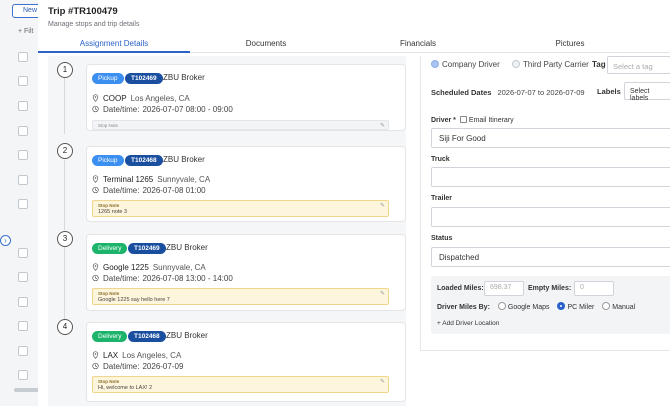  What do you see at coordinates (615, 306) in the screenshot?
I see `manual-radio: Manual` at bounding box center [615, 306].